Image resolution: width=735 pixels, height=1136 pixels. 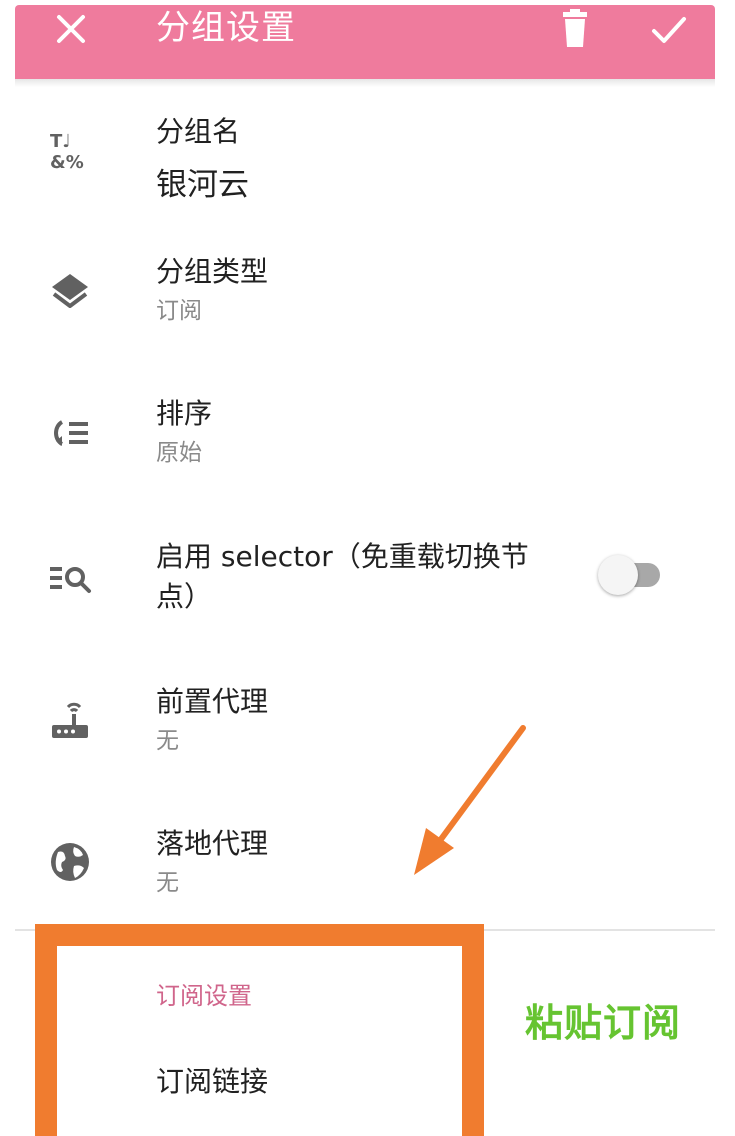 I want to click on setting-group-type: 分组类型 订阅, so click(x=367, y=300).